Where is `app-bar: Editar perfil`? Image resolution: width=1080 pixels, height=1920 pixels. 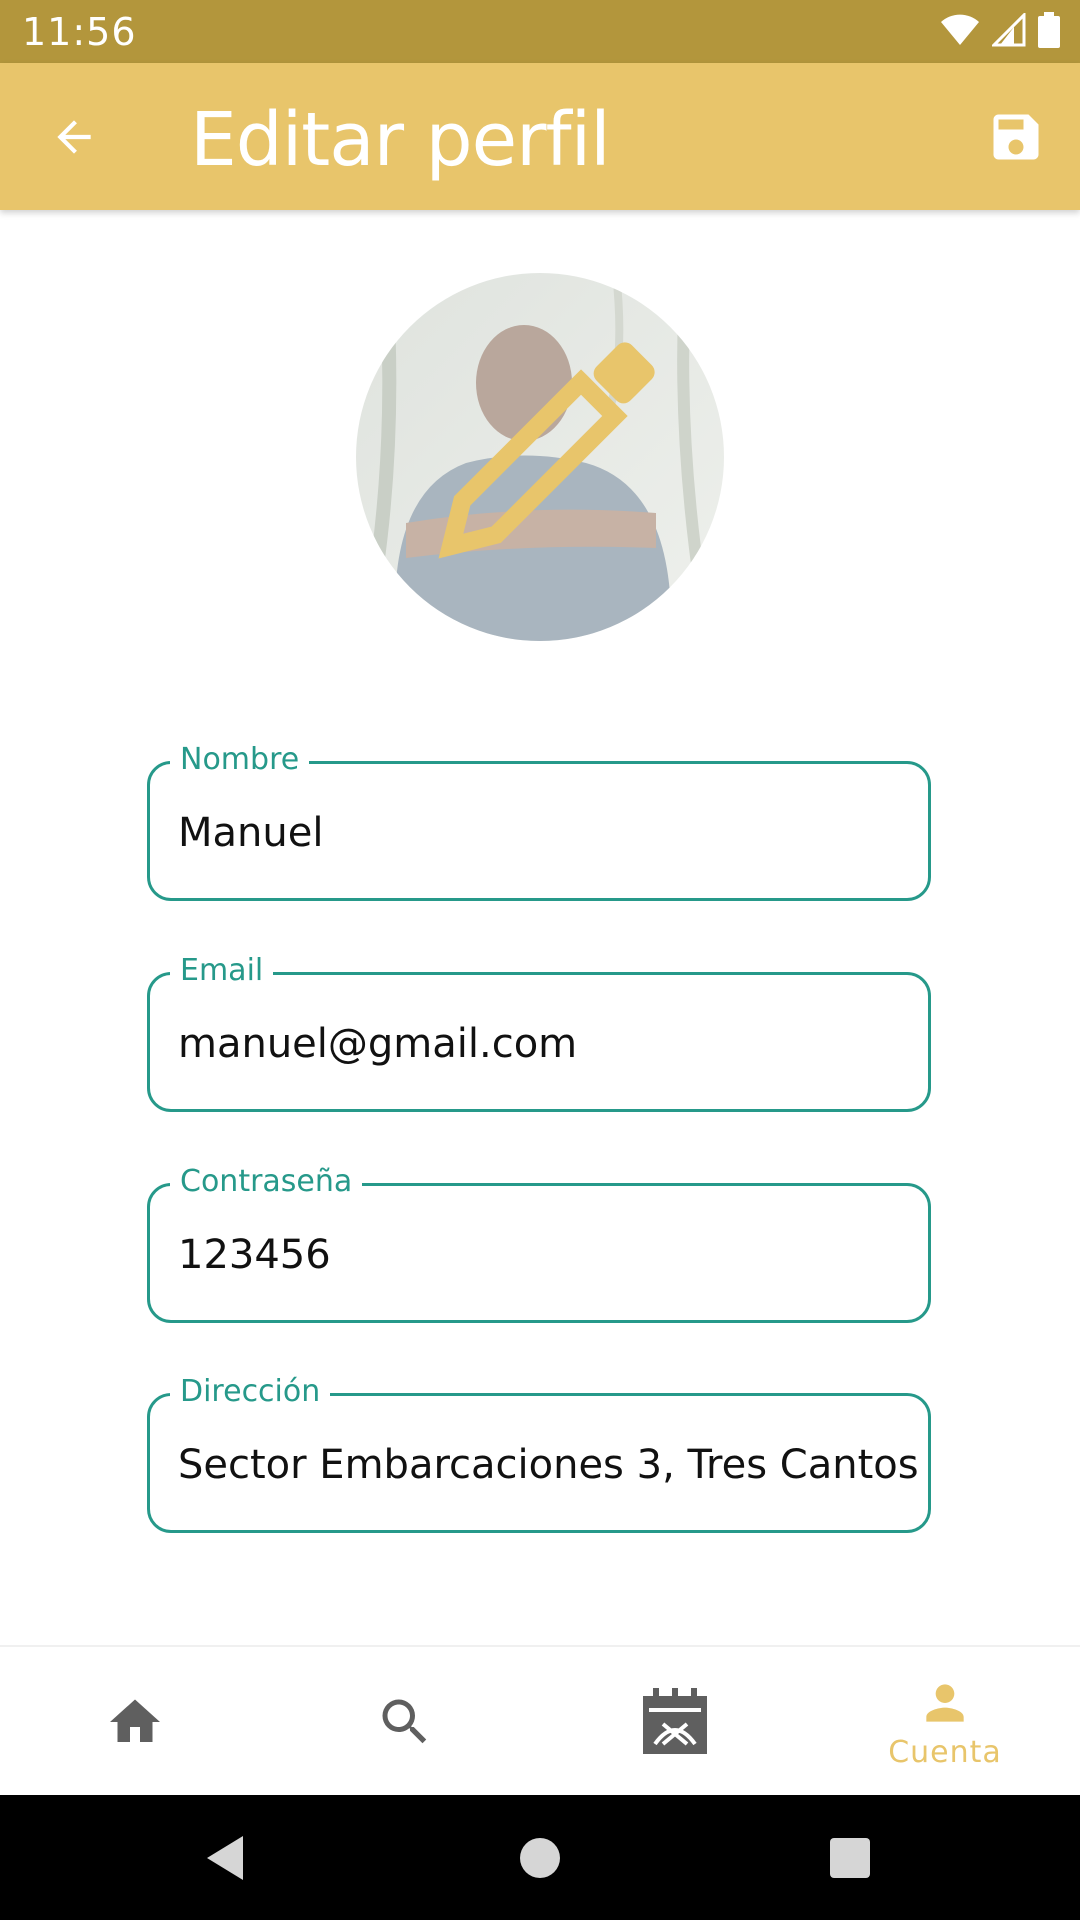 app-bar: Editar perfil is located at coordinates (540, 136).